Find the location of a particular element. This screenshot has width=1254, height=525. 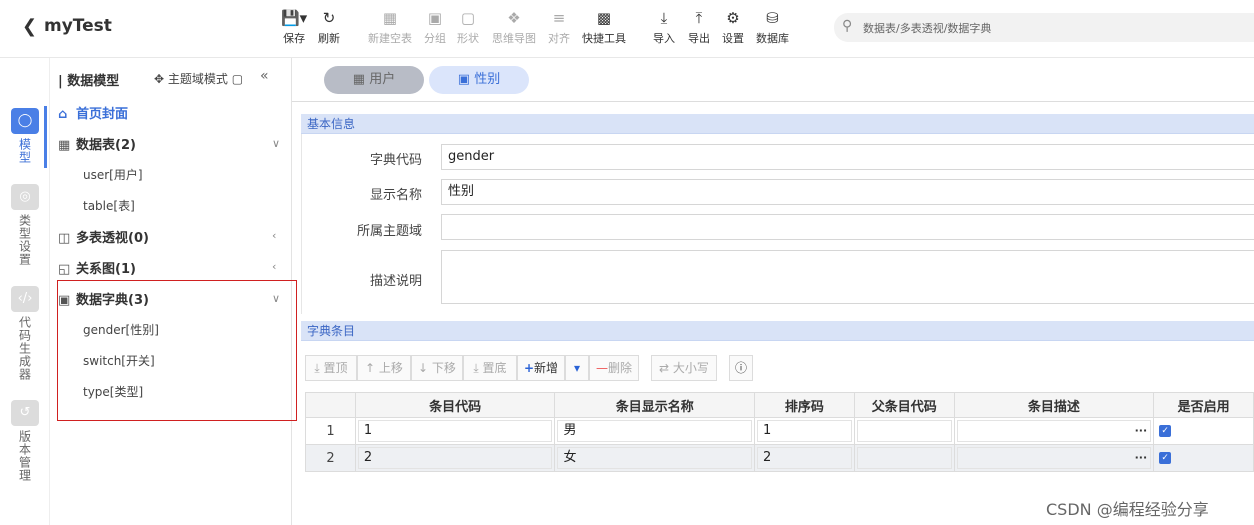

tree-item-tables: ▦ 数据表(2) is located at coordinates (97, 144).